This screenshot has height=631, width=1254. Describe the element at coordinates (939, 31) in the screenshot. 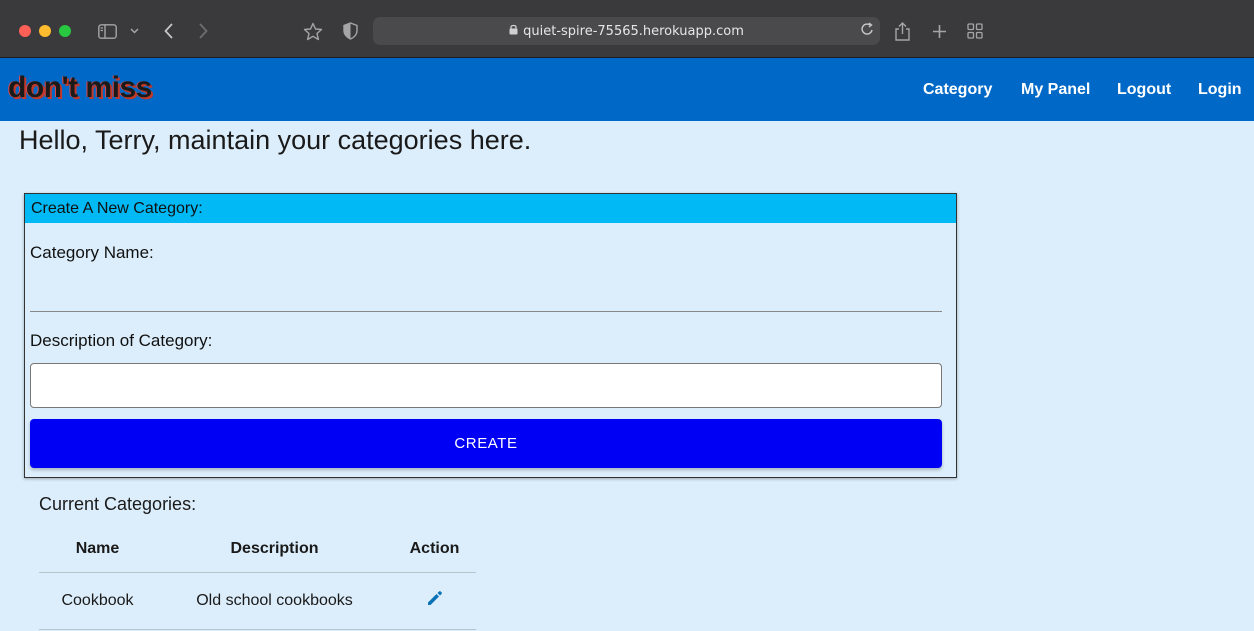

I see `plus-icon` at that location.